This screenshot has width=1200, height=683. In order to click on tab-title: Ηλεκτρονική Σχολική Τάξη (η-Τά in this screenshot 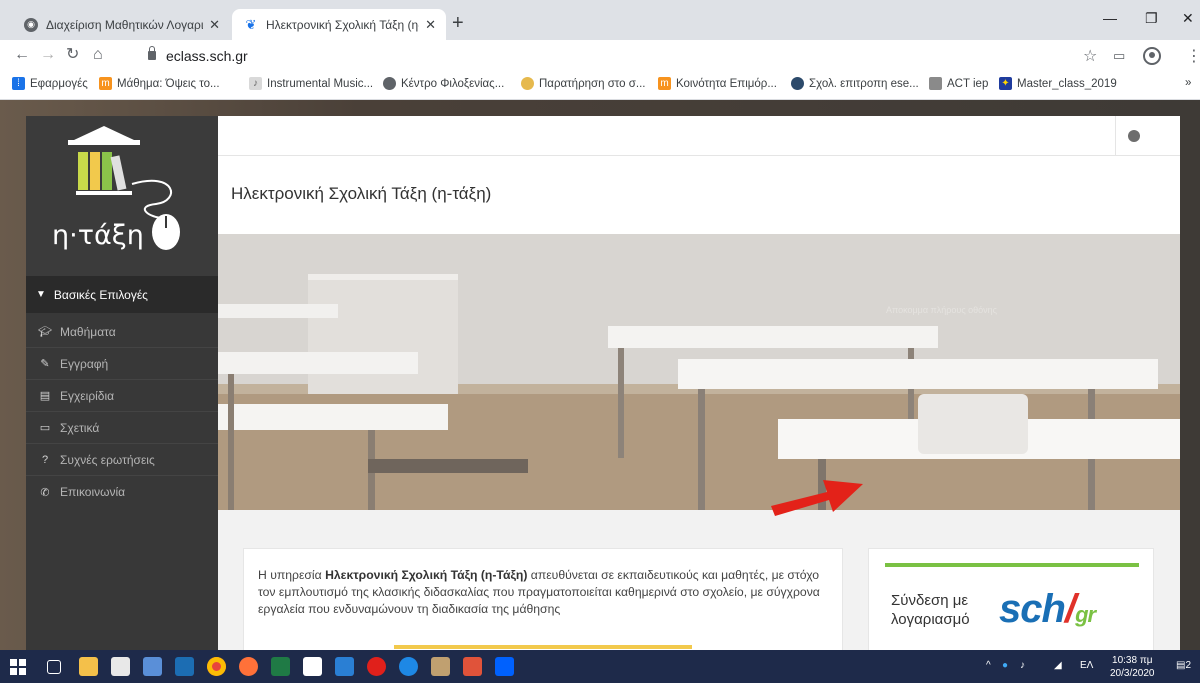, I will do `click(343, 24)`.